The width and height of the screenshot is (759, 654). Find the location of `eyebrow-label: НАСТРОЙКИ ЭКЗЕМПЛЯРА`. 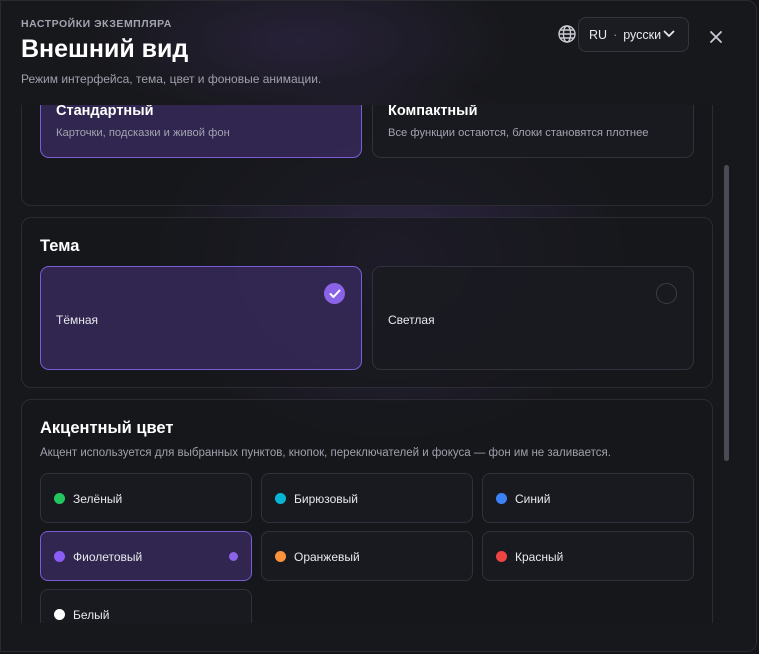

eyebrow-label: НАСТРОЙКИ ЭКЗЕМПЛЯРА is located at coordinates (96, 24).